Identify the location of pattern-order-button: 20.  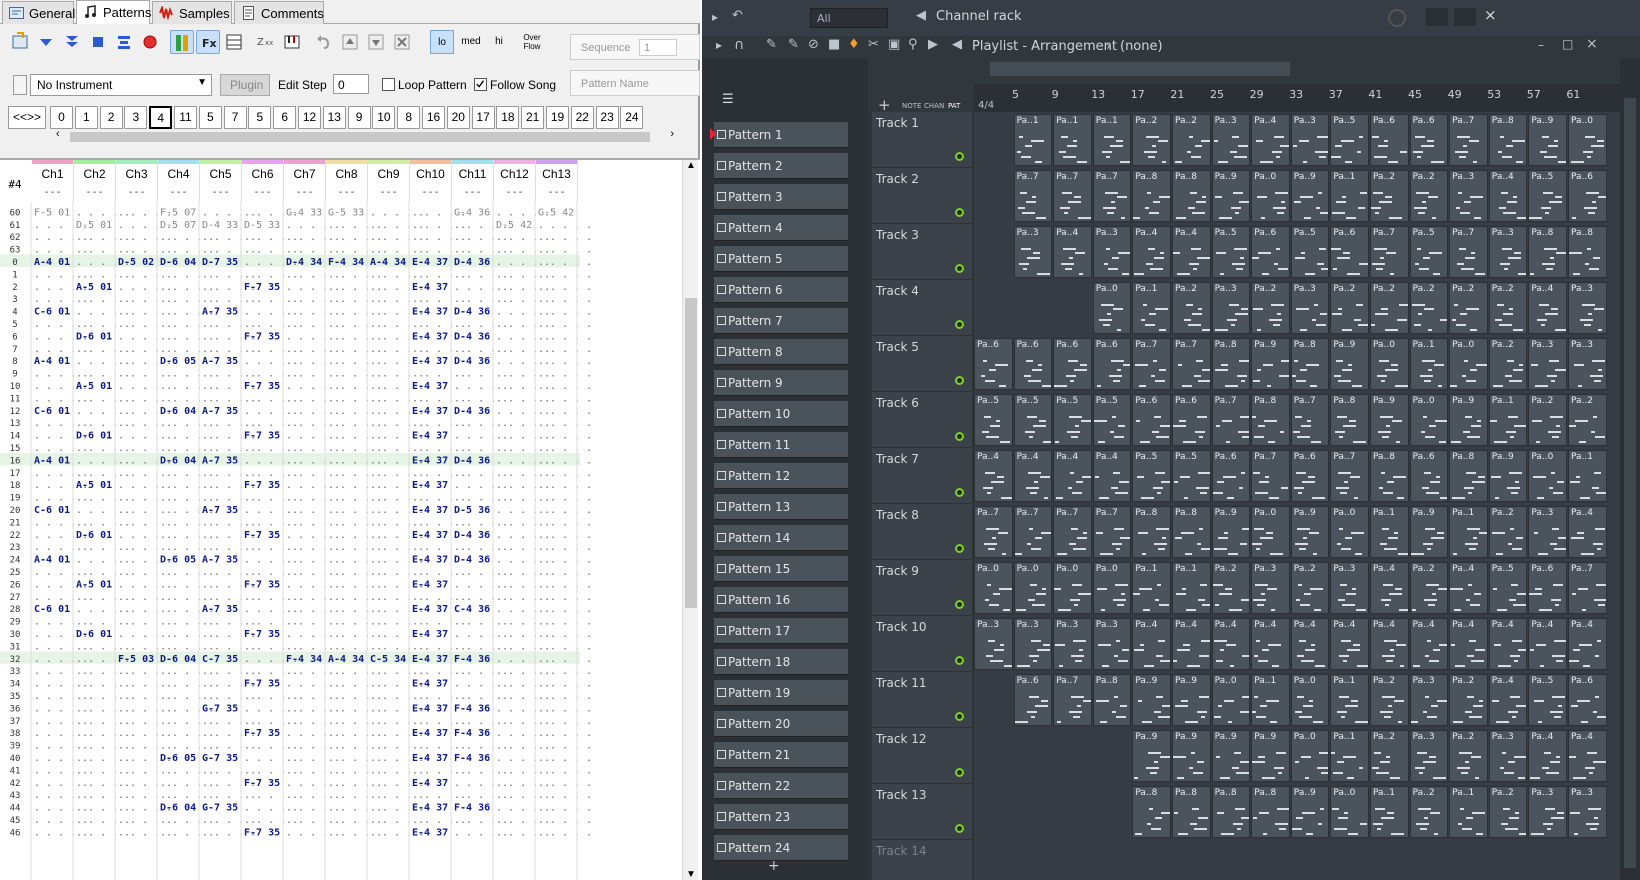
(458, 117).